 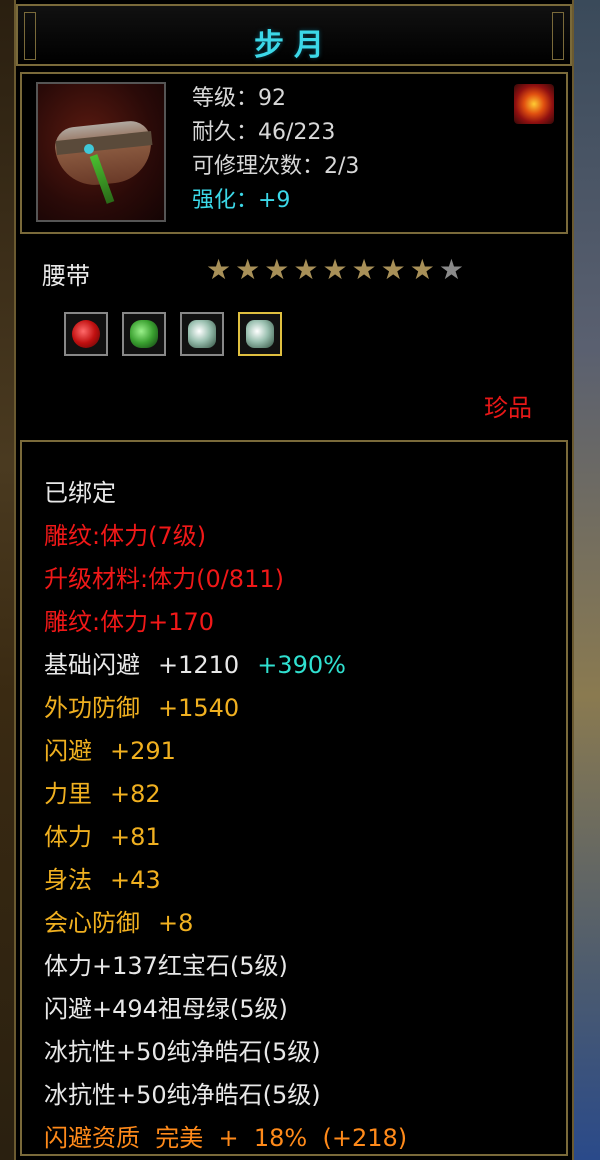 I want to click on red-gem-icon, so click(x=86, y=334).